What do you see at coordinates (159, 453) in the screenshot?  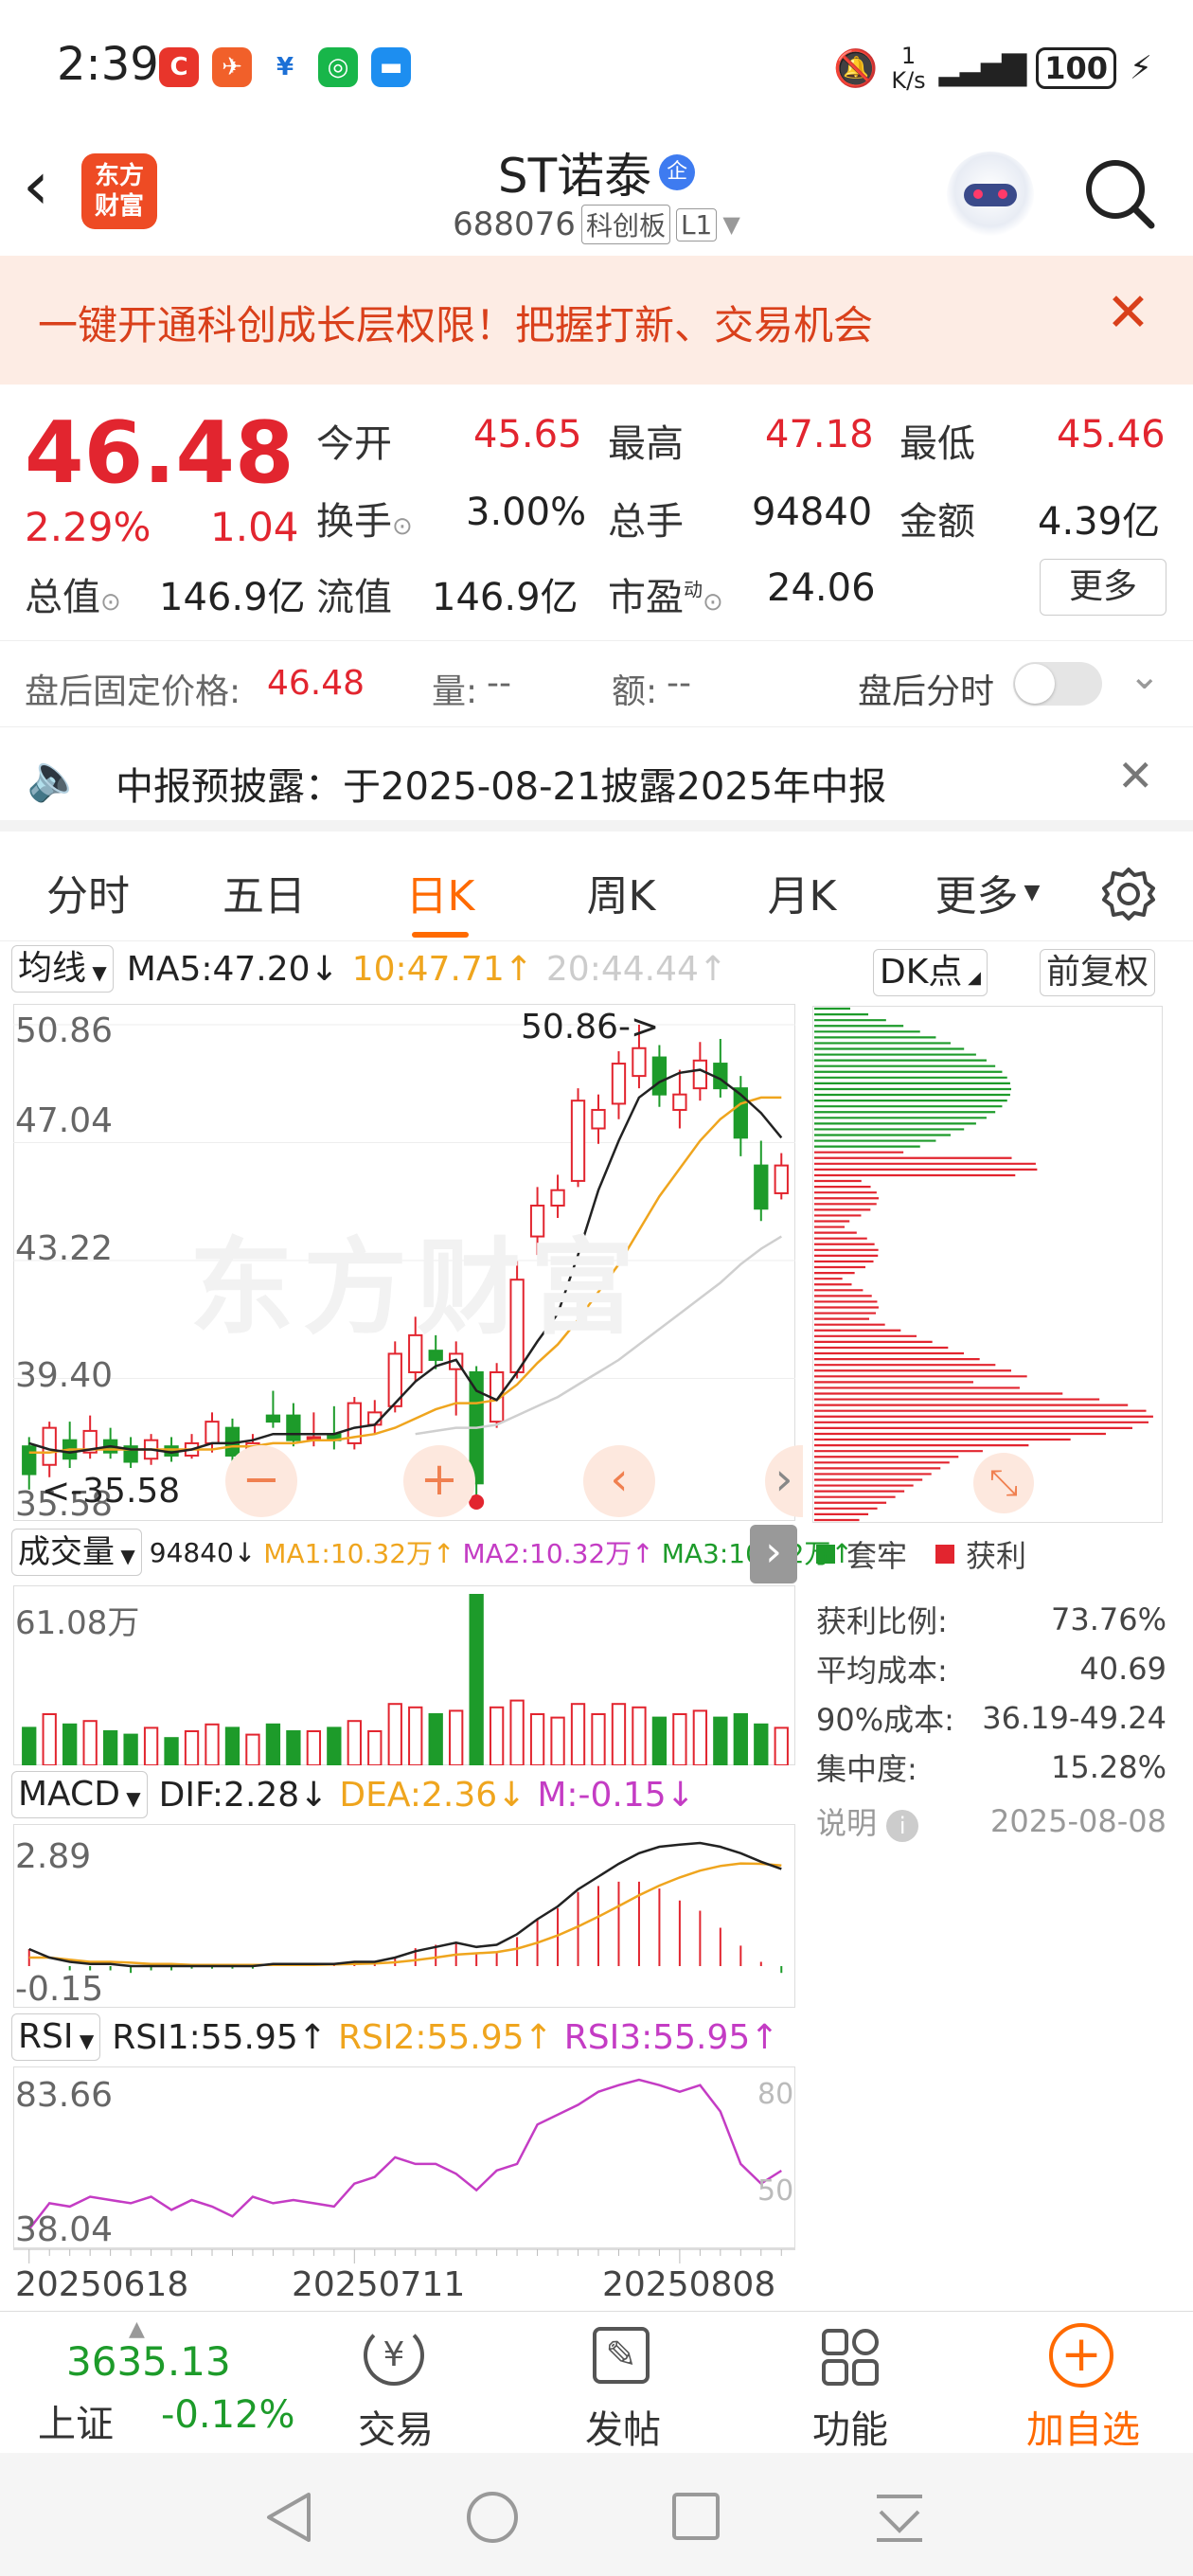 I see `current-price: 46.48` at bounding box center [159, 453].